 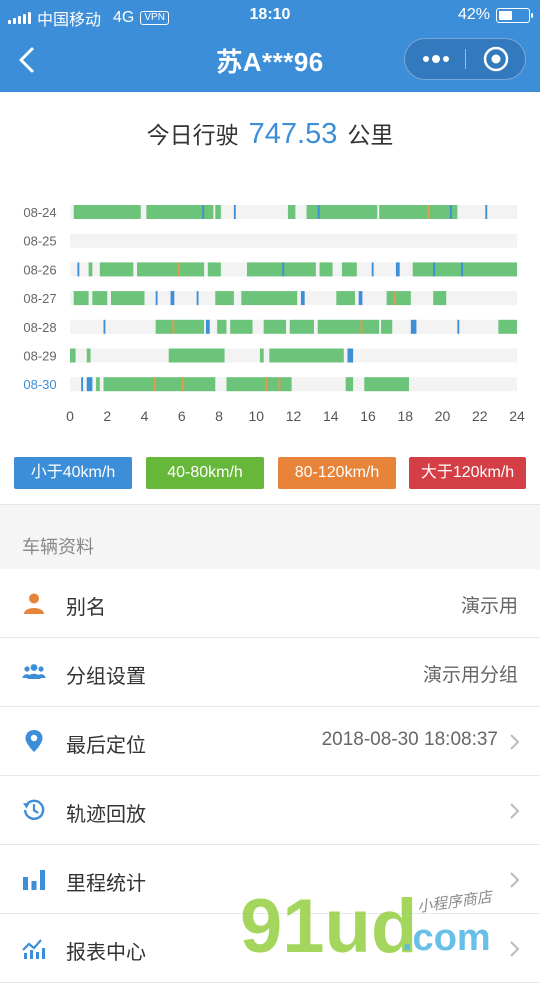 I want to click on more-button, so click(x=435, y=59).